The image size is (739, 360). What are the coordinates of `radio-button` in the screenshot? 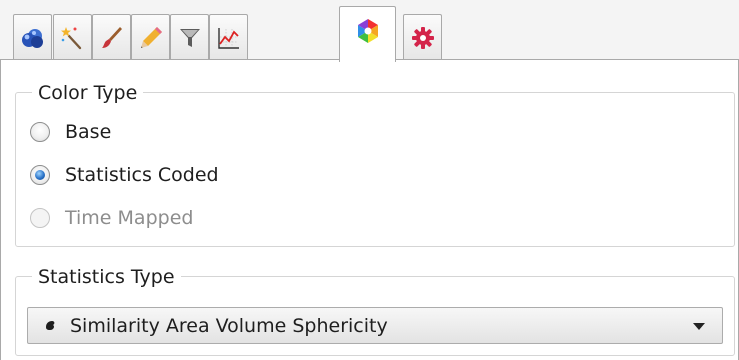 It's located at (40, 132).